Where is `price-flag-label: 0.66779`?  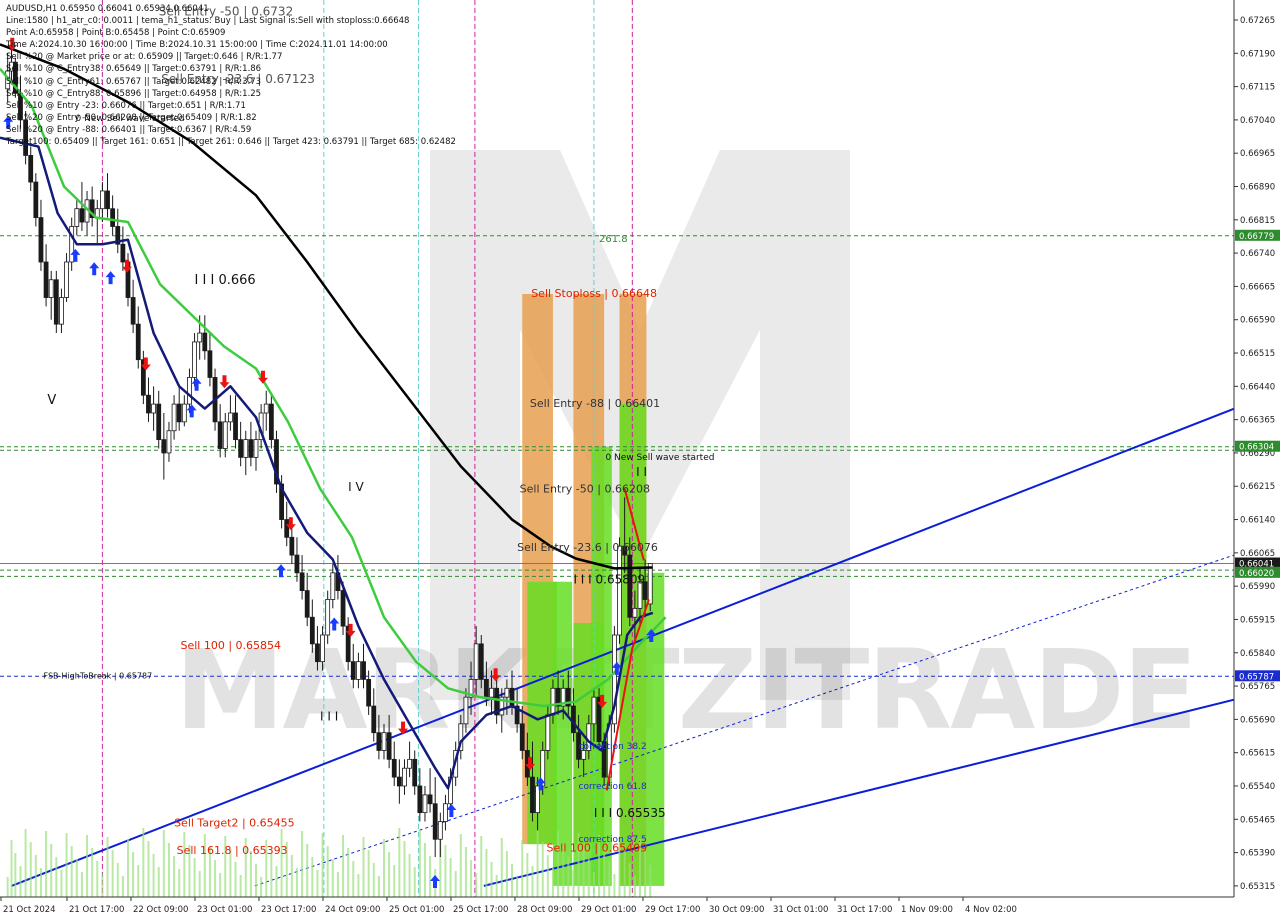 price-flag-label: 0.66779 is located at coordinates (1256, 237).